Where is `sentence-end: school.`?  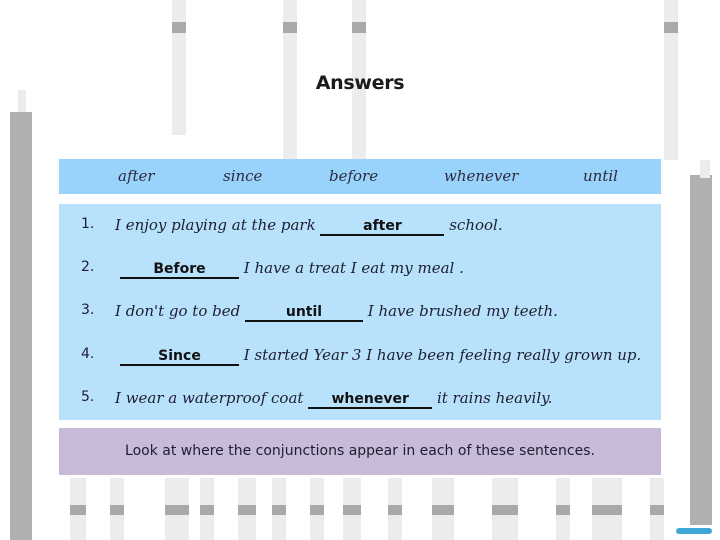
sentence-end: school. is located at coordinates (473, 225).